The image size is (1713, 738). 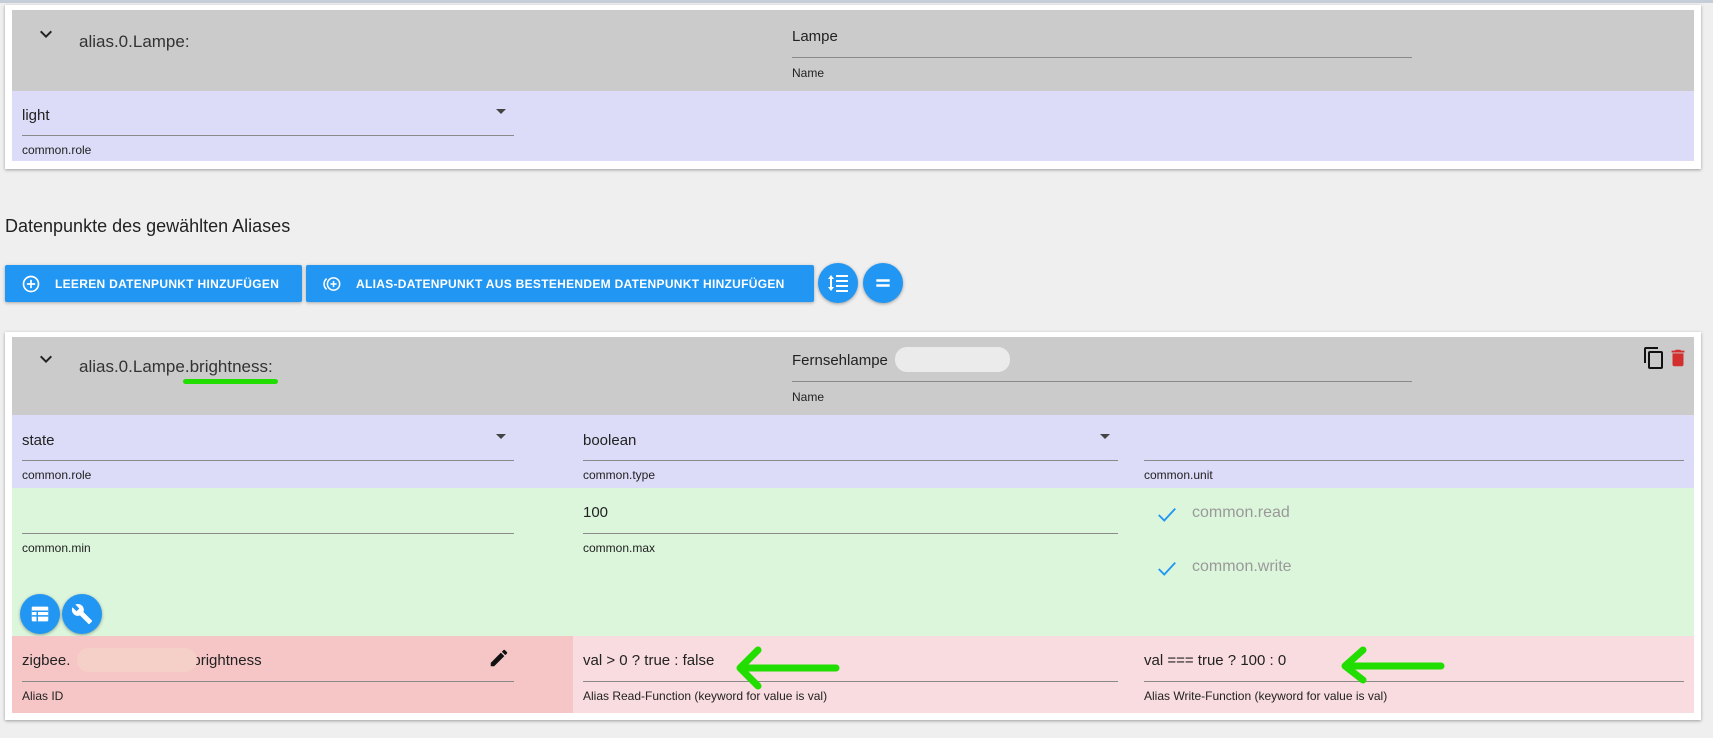 What do you see at coordinates (148, 226) in the screenshot?
I see `section-title: Datenpunkte des gewählten Aliases` at bounding box center [148, 226].